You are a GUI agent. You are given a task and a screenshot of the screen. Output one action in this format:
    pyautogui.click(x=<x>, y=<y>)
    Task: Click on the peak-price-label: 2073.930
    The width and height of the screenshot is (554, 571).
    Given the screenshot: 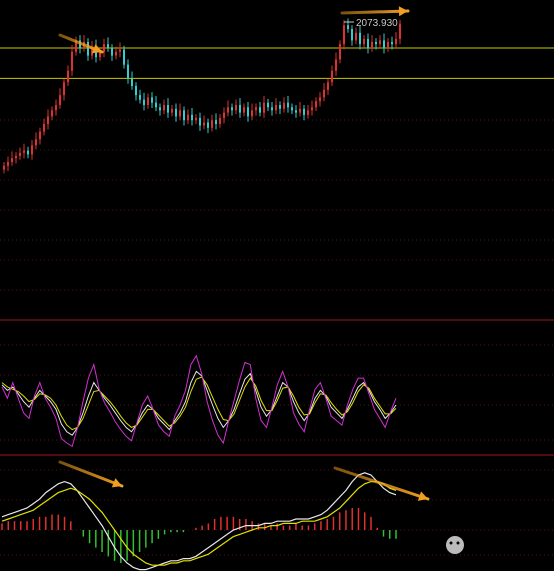 What is the action you would take?
    pyautogui.click(x=377, y=23)
    